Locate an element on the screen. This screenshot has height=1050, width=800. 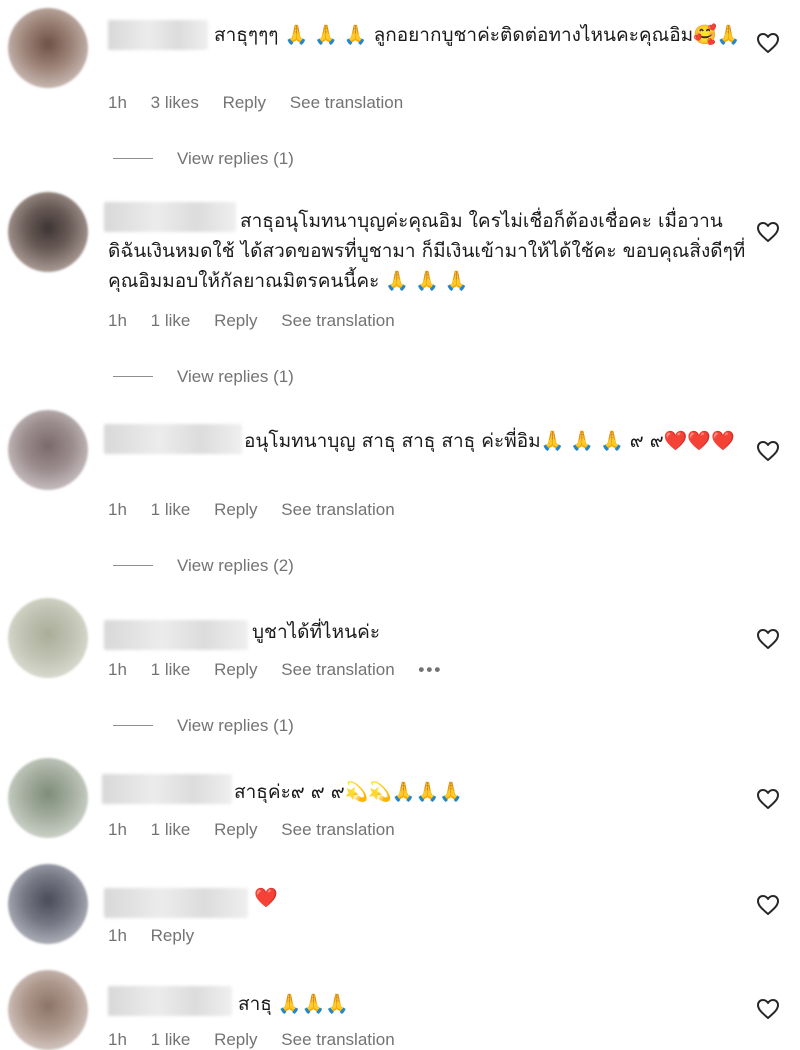
comment-text: สาธุ 🙏🙏🙏 is located at coordinates (293, 1004).